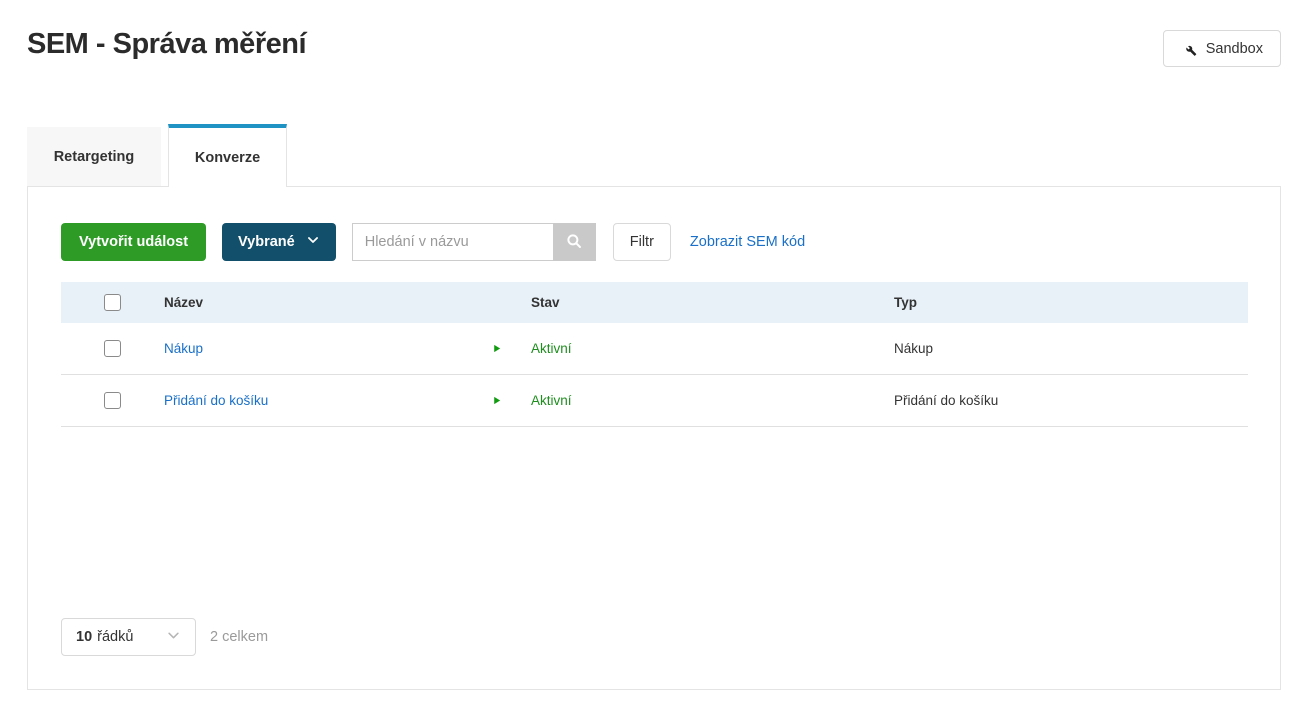 This screenshot has height=711, width=1303. I want to click on tab-konverze-label: Konverze, so click(227, 157).